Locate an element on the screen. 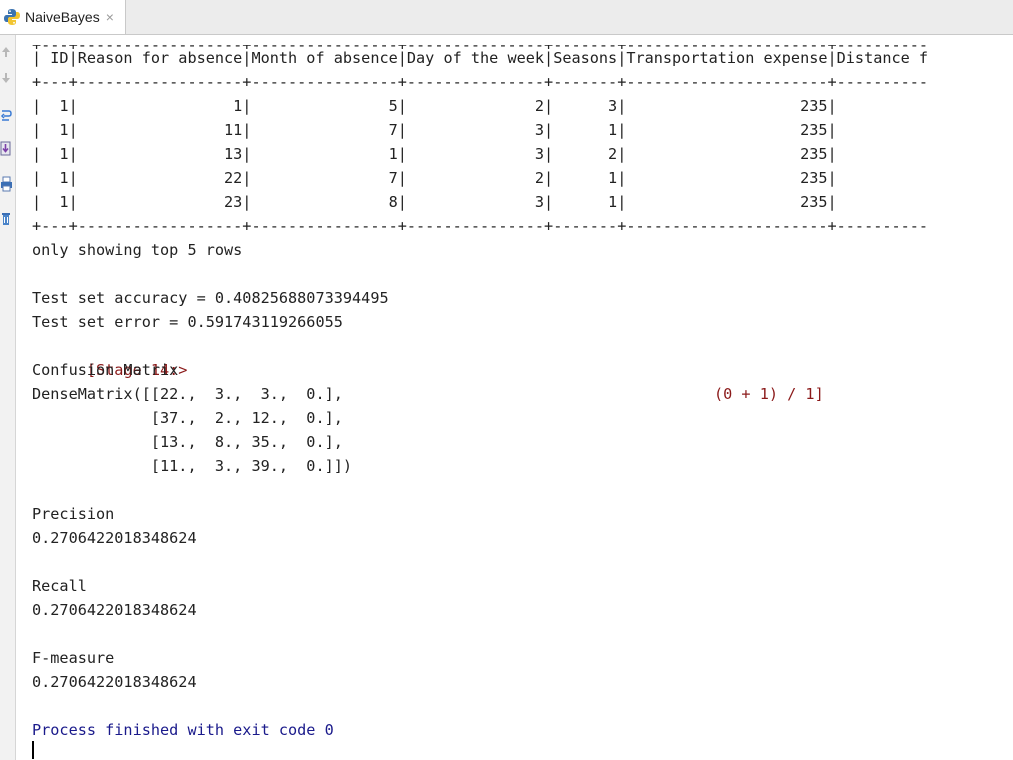 Image resolution: width=1013 pixels, height=760 pixels. stage-progress: (0 + 1) / 1] is located at coordinates (769, 394).